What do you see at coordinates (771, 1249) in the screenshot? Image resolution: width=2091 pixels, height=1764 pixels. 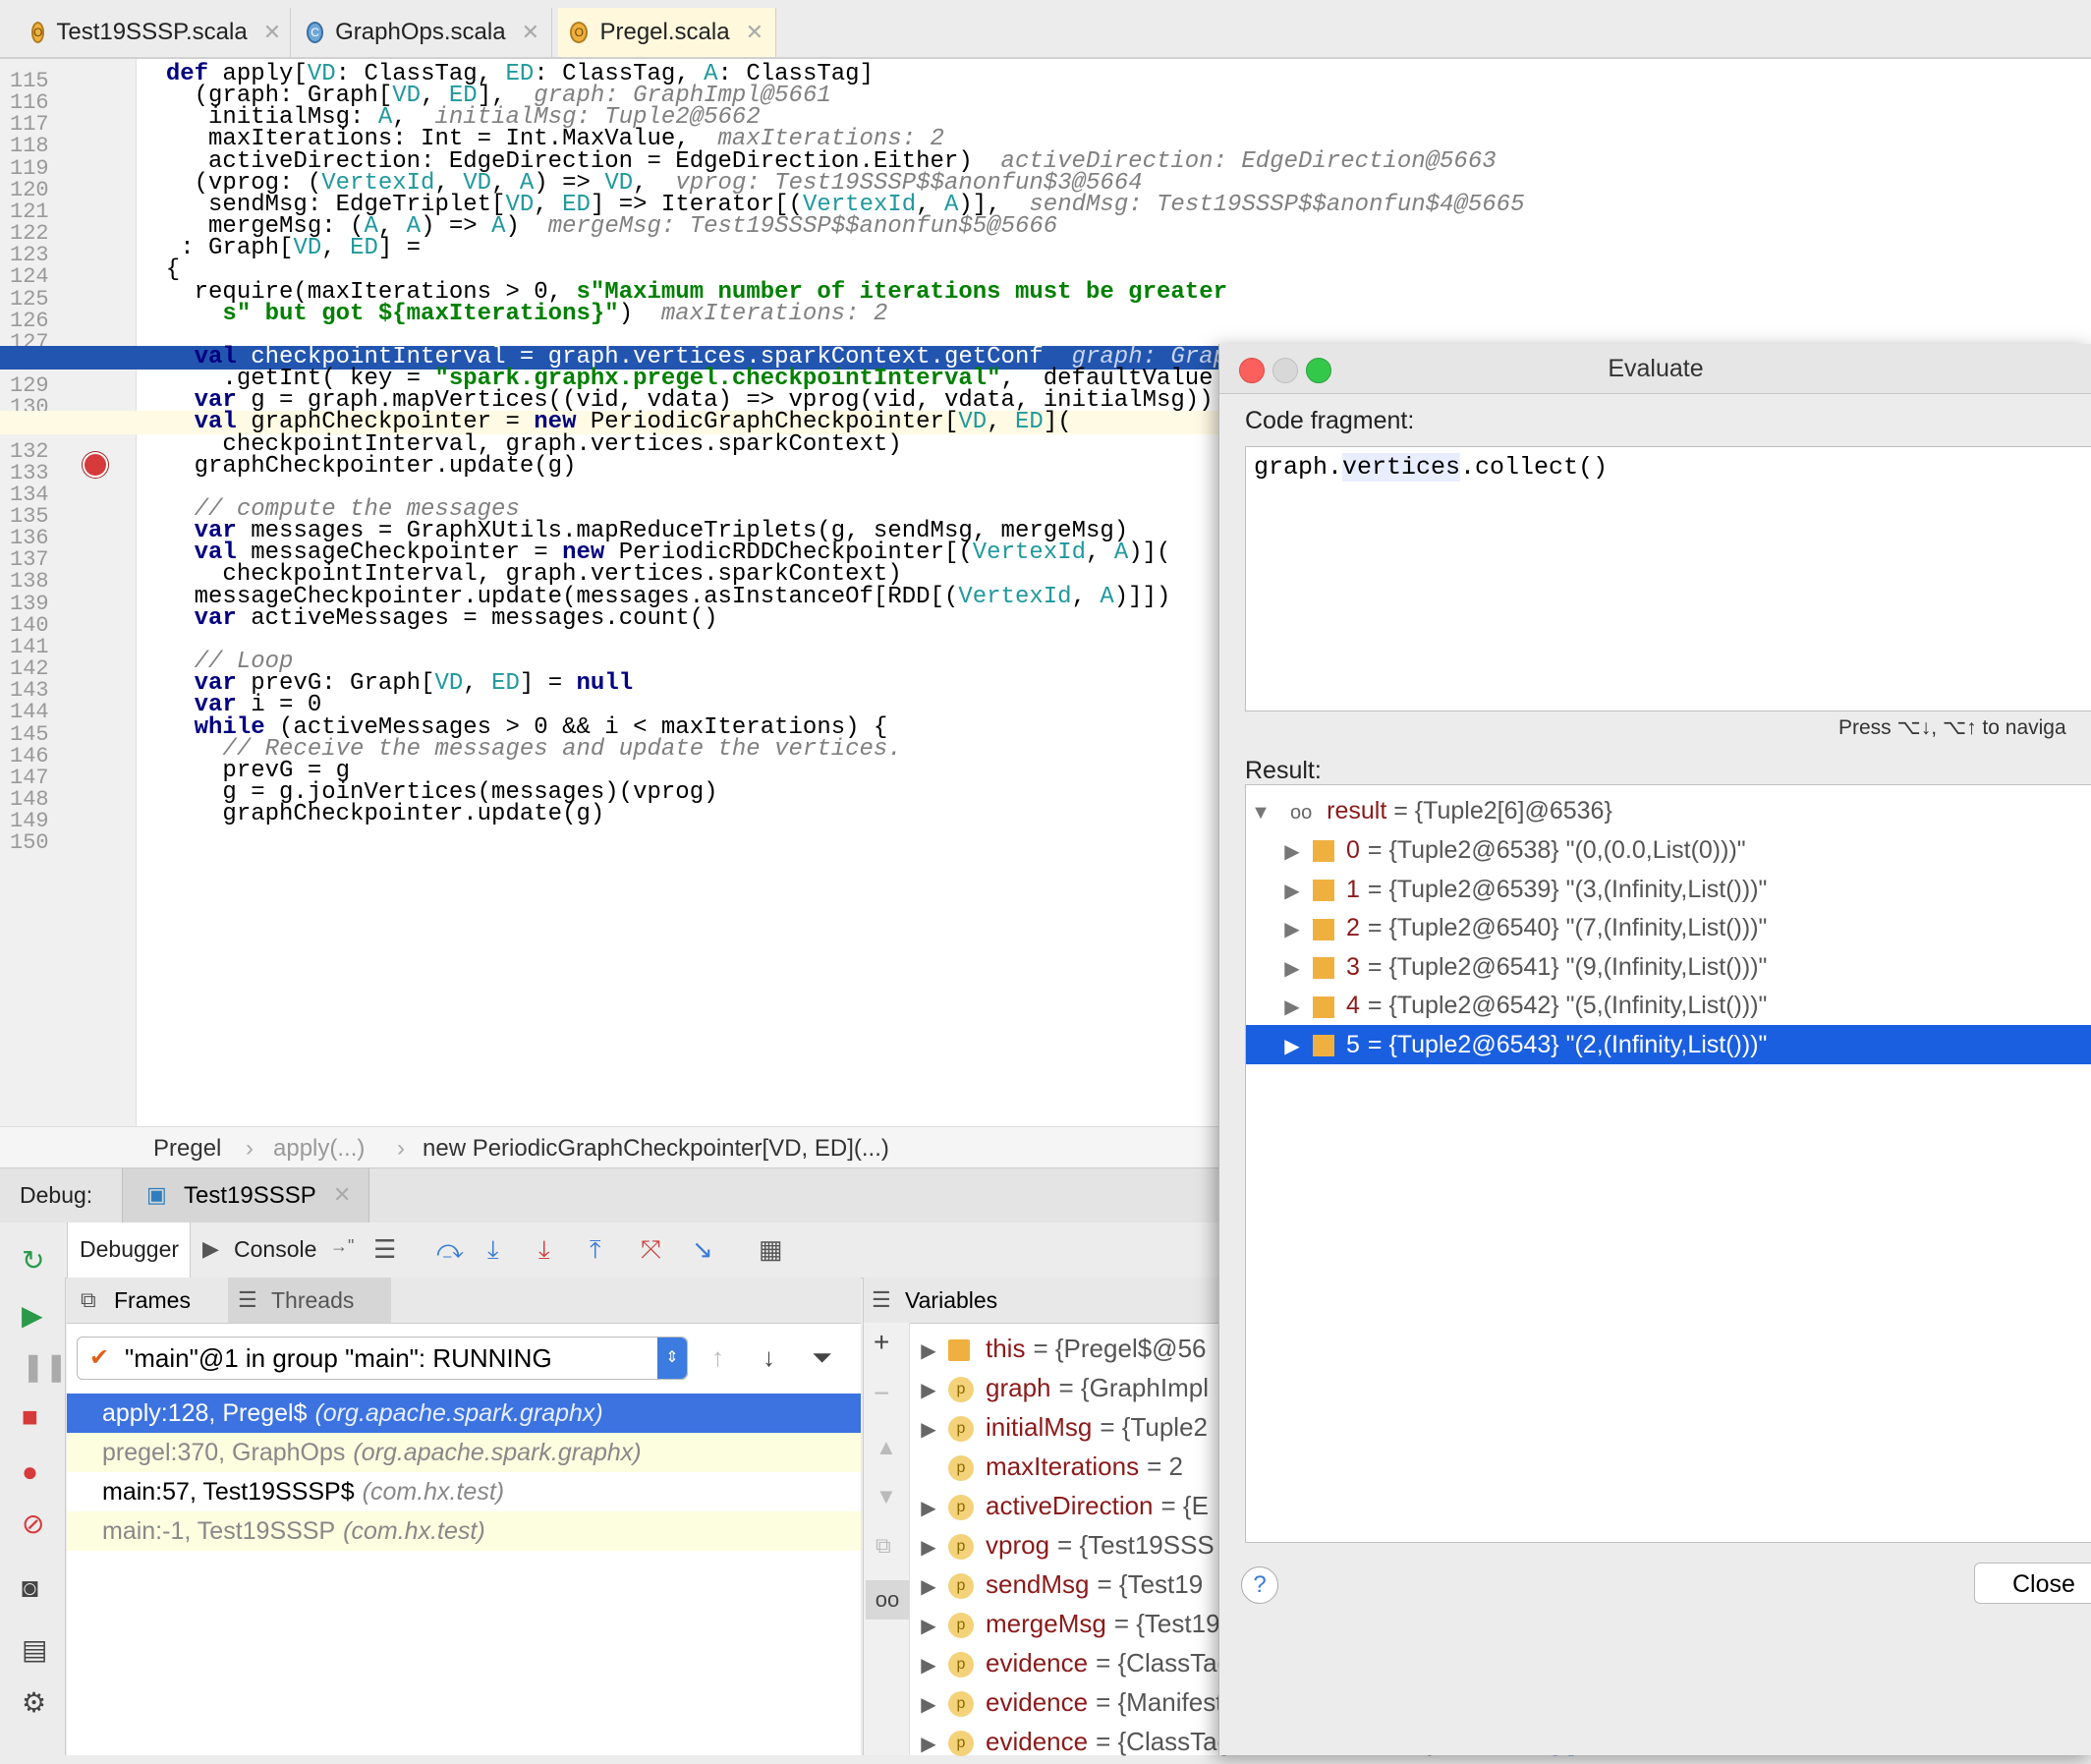 I see `evaluate-expression-icon: ▦` at bounding box center [771, 1249].